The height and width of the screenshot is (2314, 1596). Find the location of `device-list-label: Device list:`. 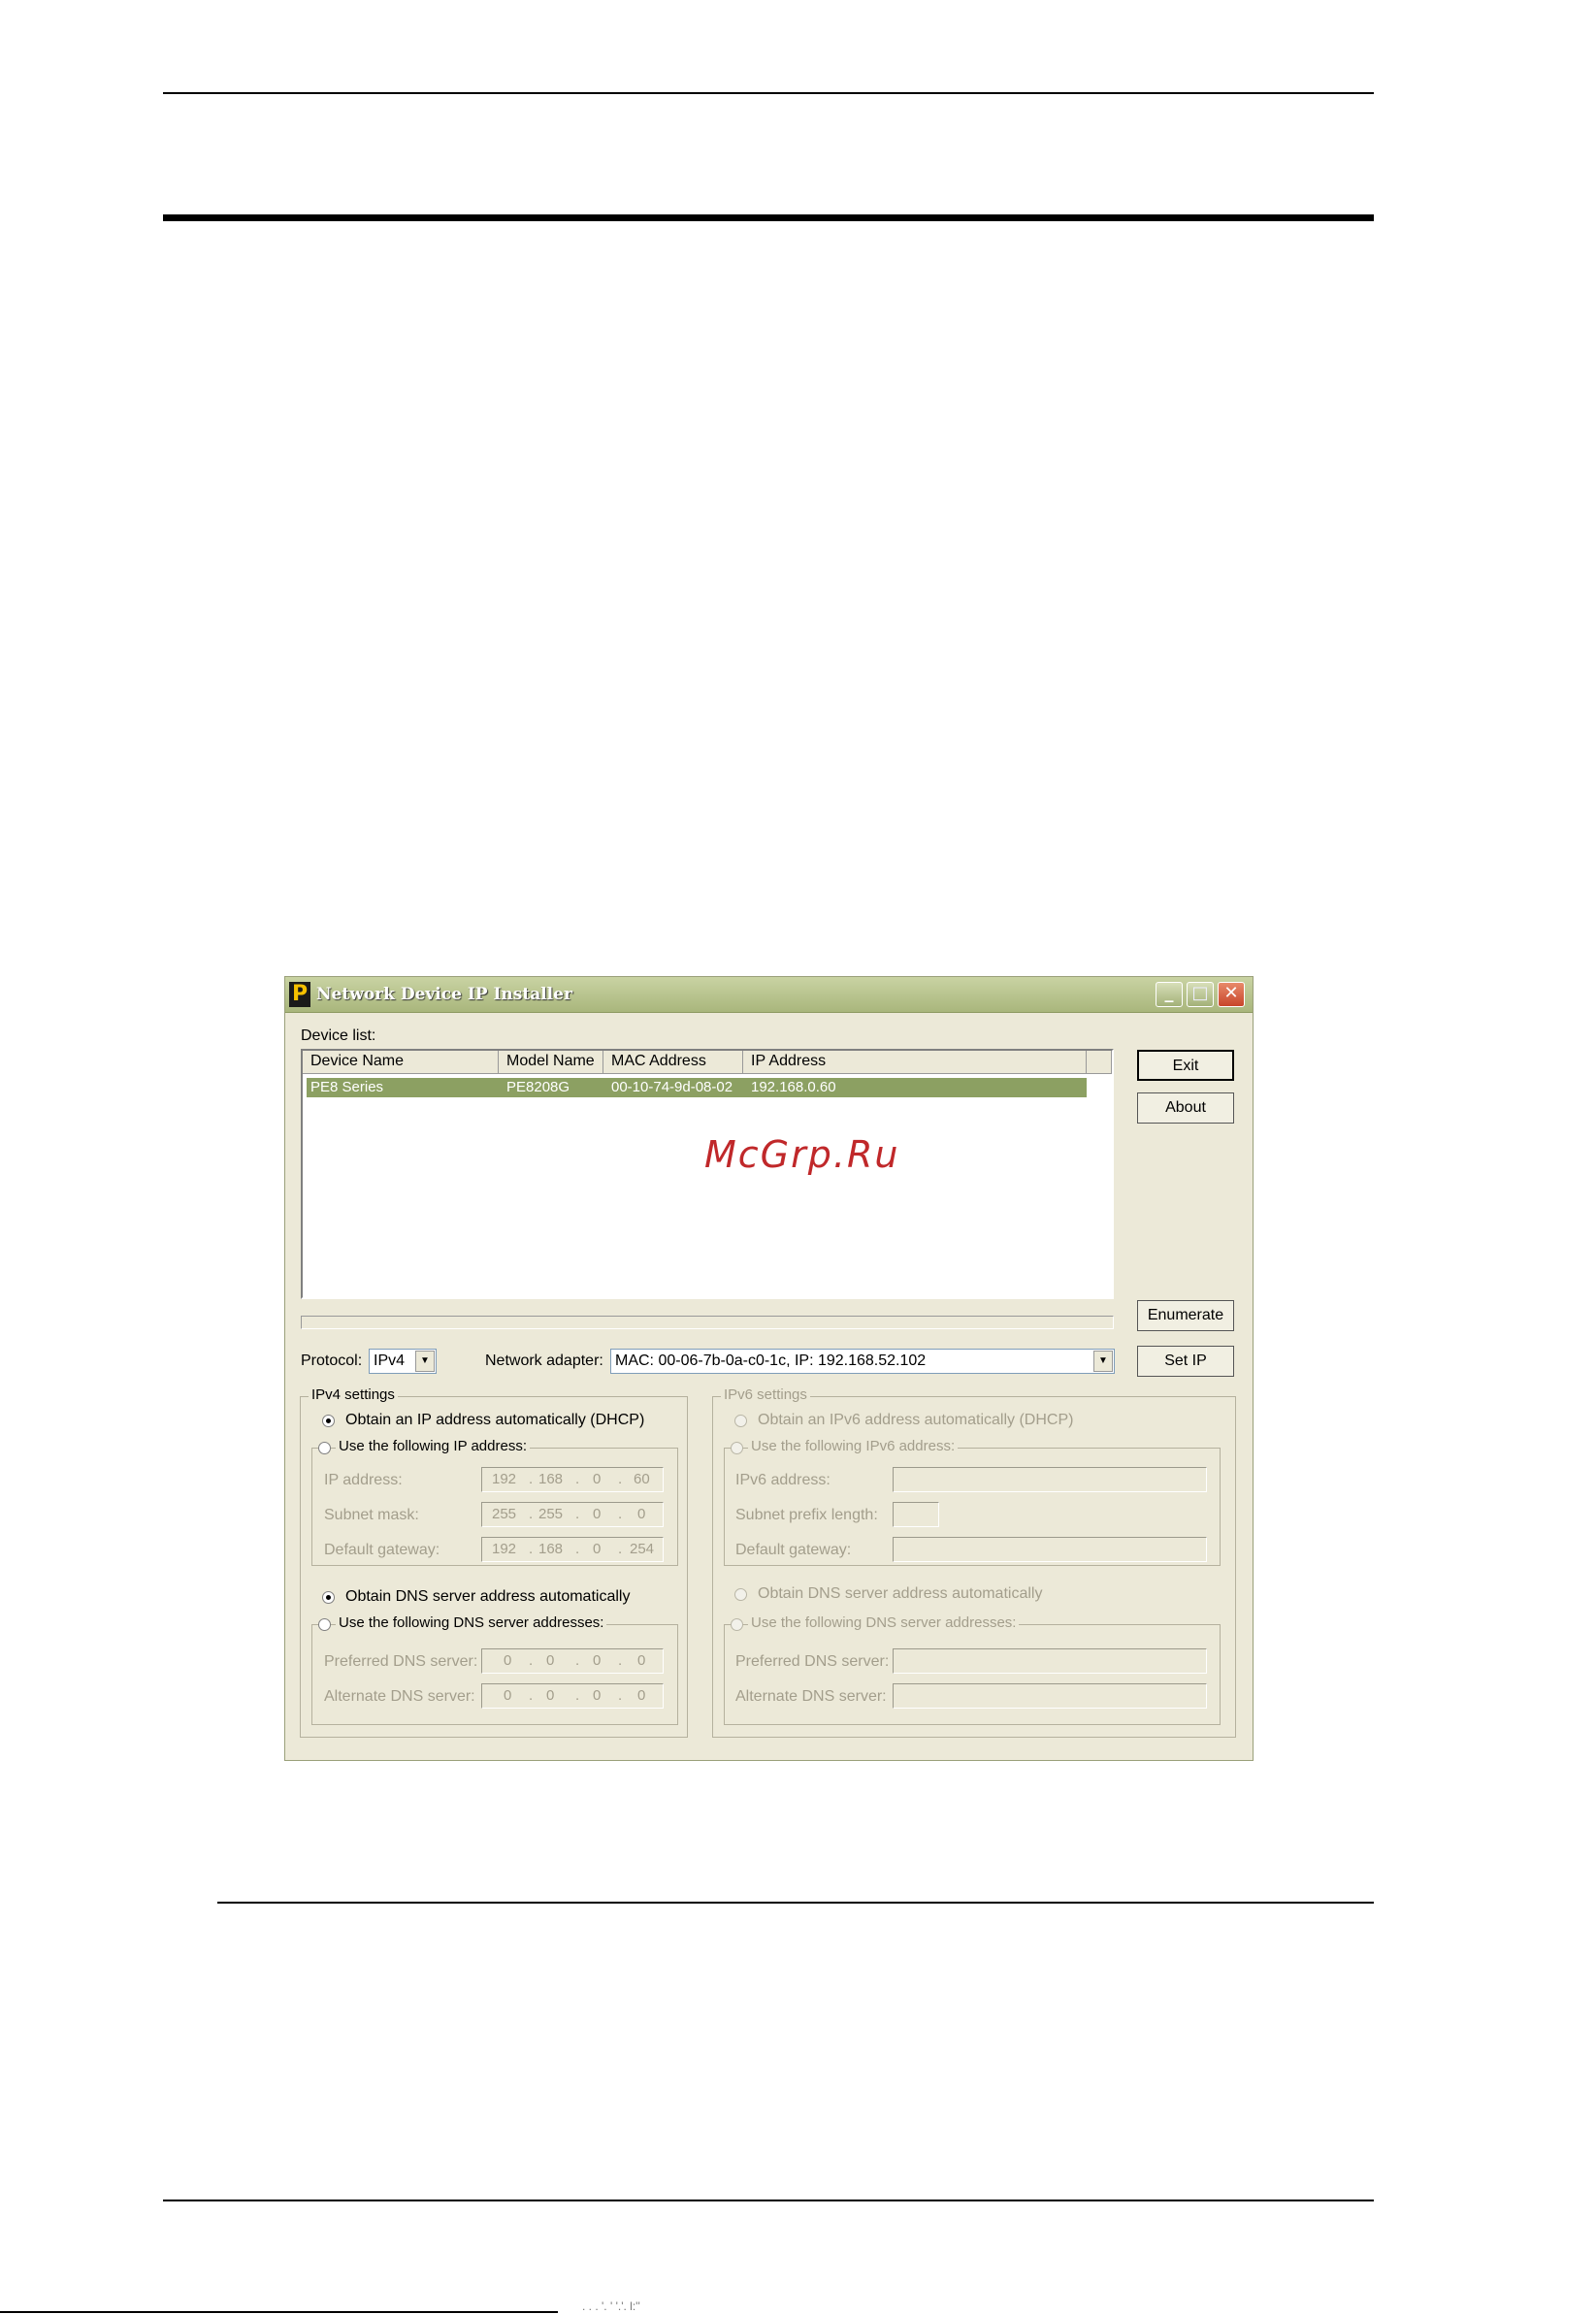

device-list-label: Device list: is located at coordinates (338, 1035).